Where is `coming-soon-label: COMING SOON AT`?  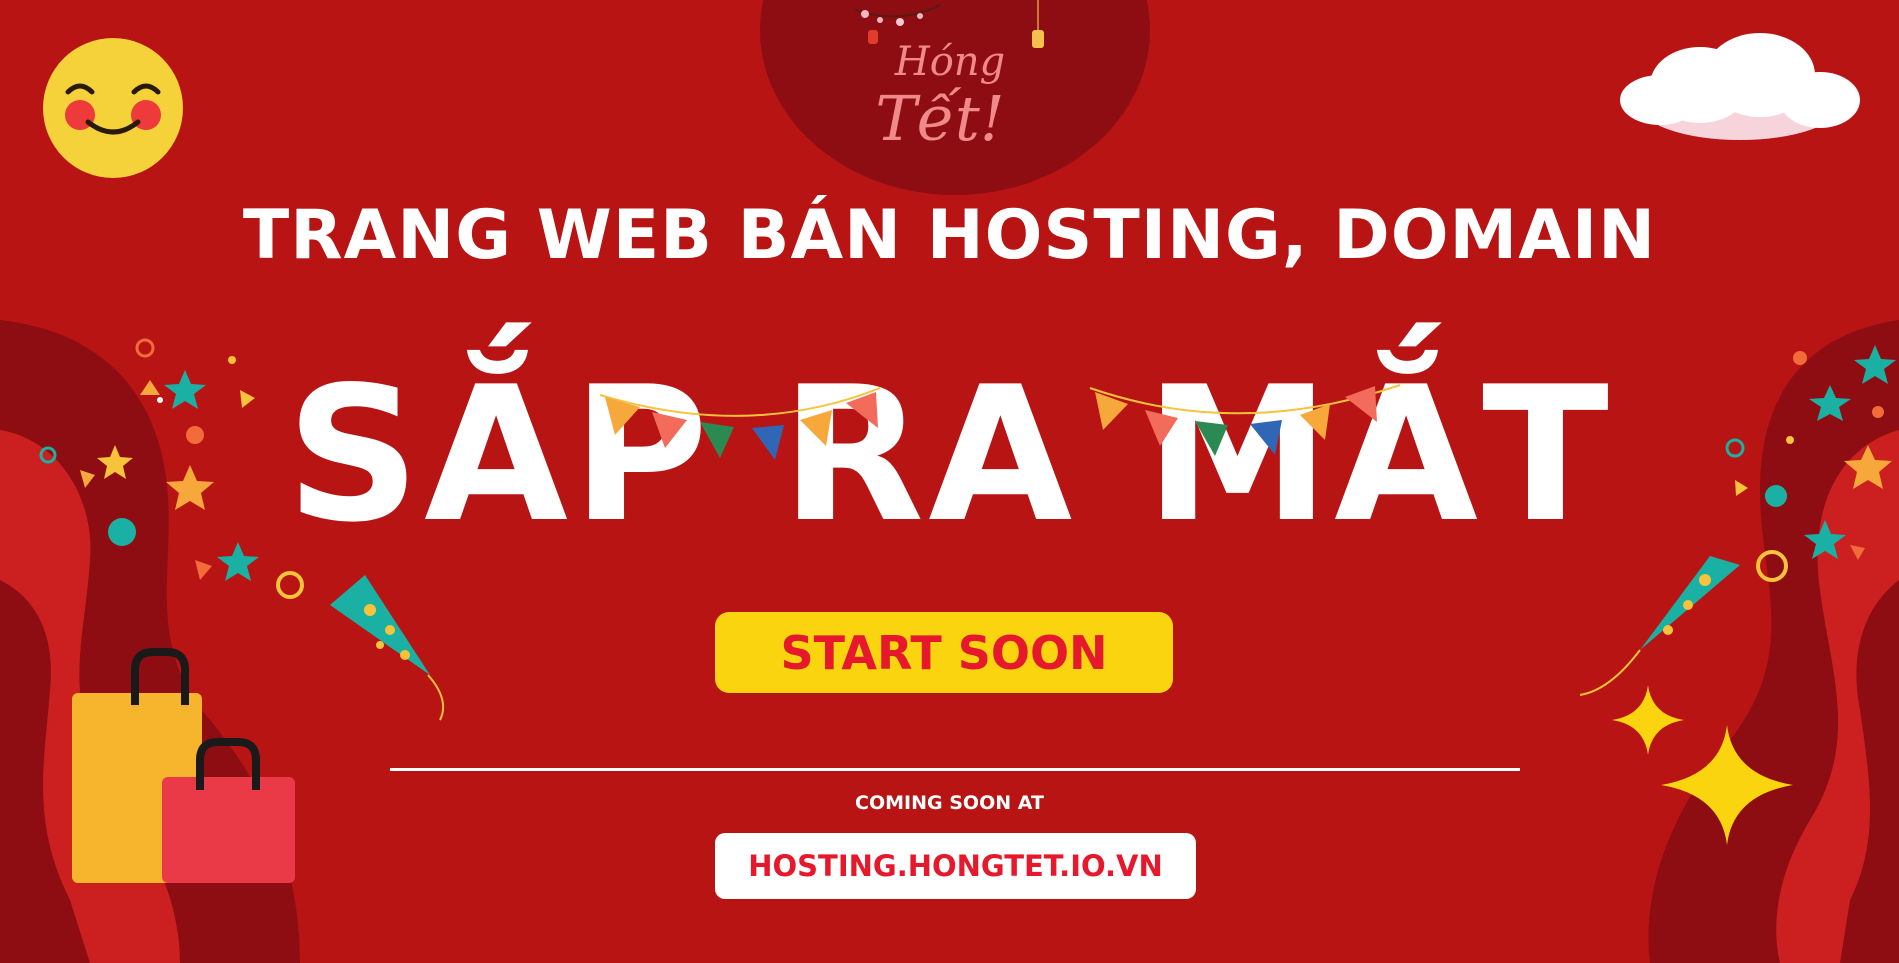
coming-soon-label: COMING SOON AT is located at coordinates (949, 803).